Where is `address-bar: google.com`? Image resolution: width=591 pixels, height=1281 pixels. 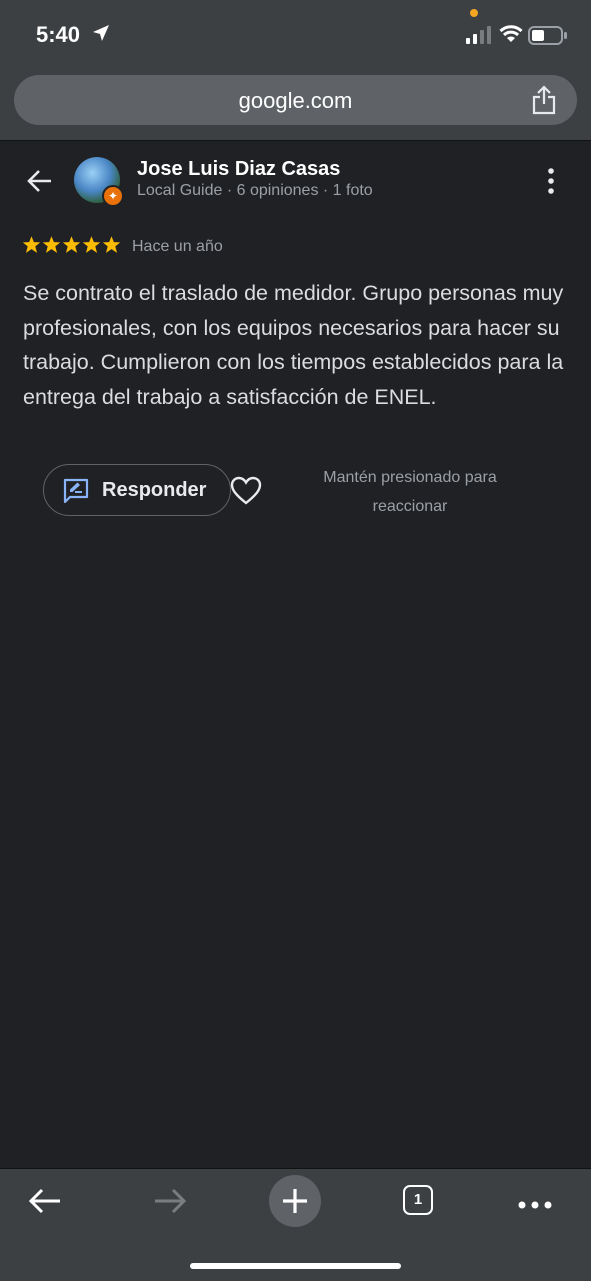
address-bar: google.com is located at coordinates (295, 100).